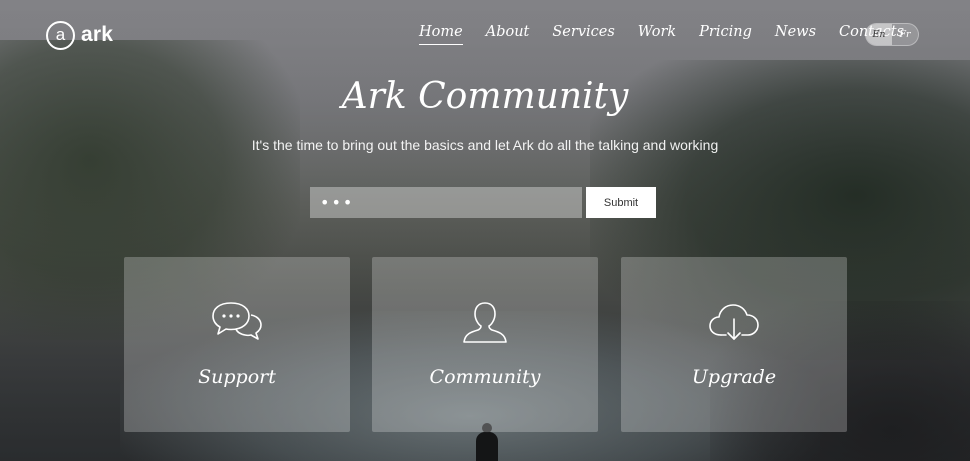 This screenshot has width=970, height=461. I want to click on nav-item-work: Work, so click(657, 34).